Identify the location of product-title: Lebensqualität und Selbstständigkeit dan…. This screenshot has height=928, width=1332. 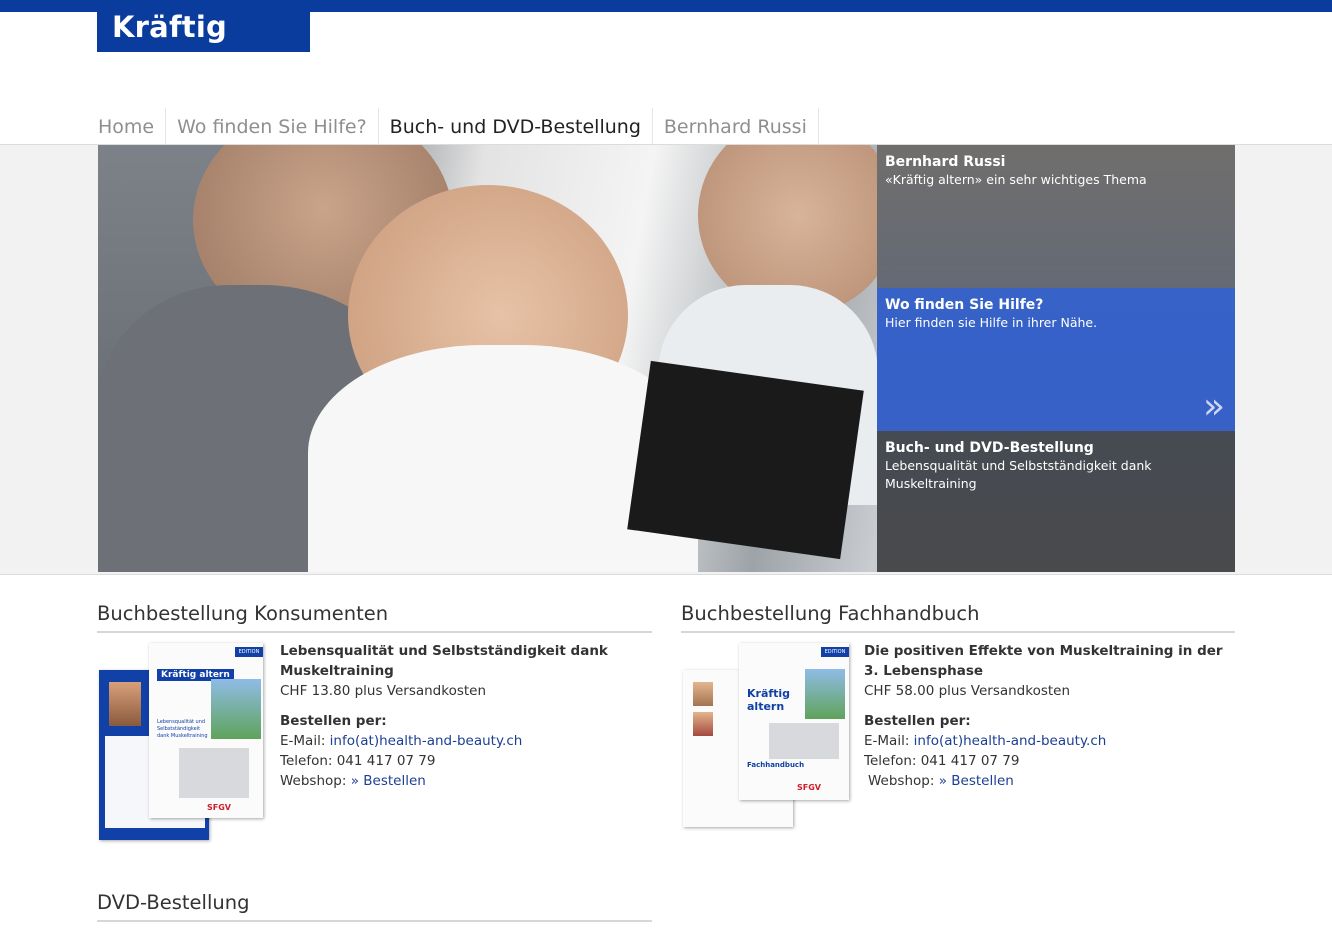
(444, 661).